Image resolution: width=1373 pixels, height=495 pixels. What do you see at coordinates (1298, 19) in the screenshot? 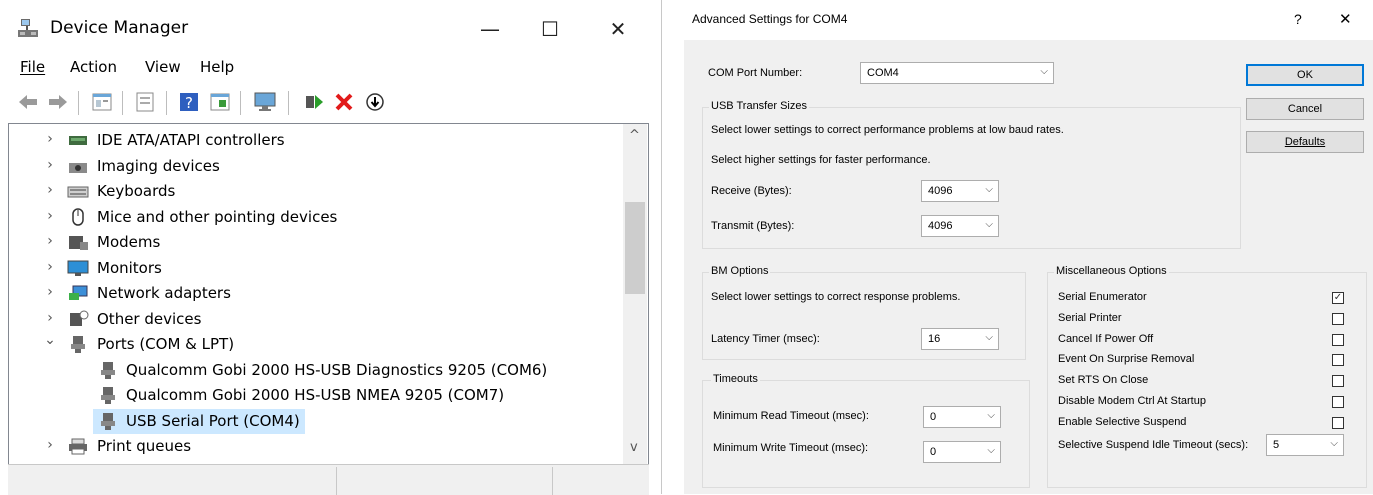
I see `help-button: ?` at bounding box center [1298, 19].